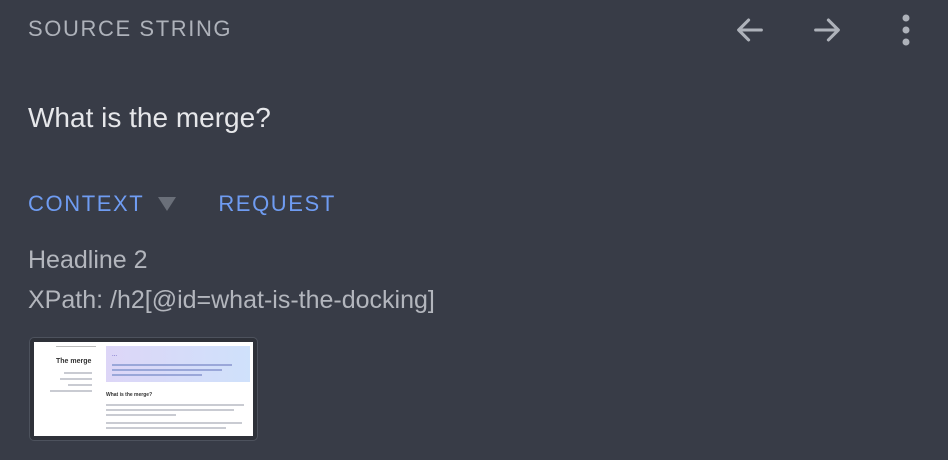  What do you see at coordinates (88, 260) in the screenshot?
I see `context-tag: Headline 2` at bounding box center [88, 260].